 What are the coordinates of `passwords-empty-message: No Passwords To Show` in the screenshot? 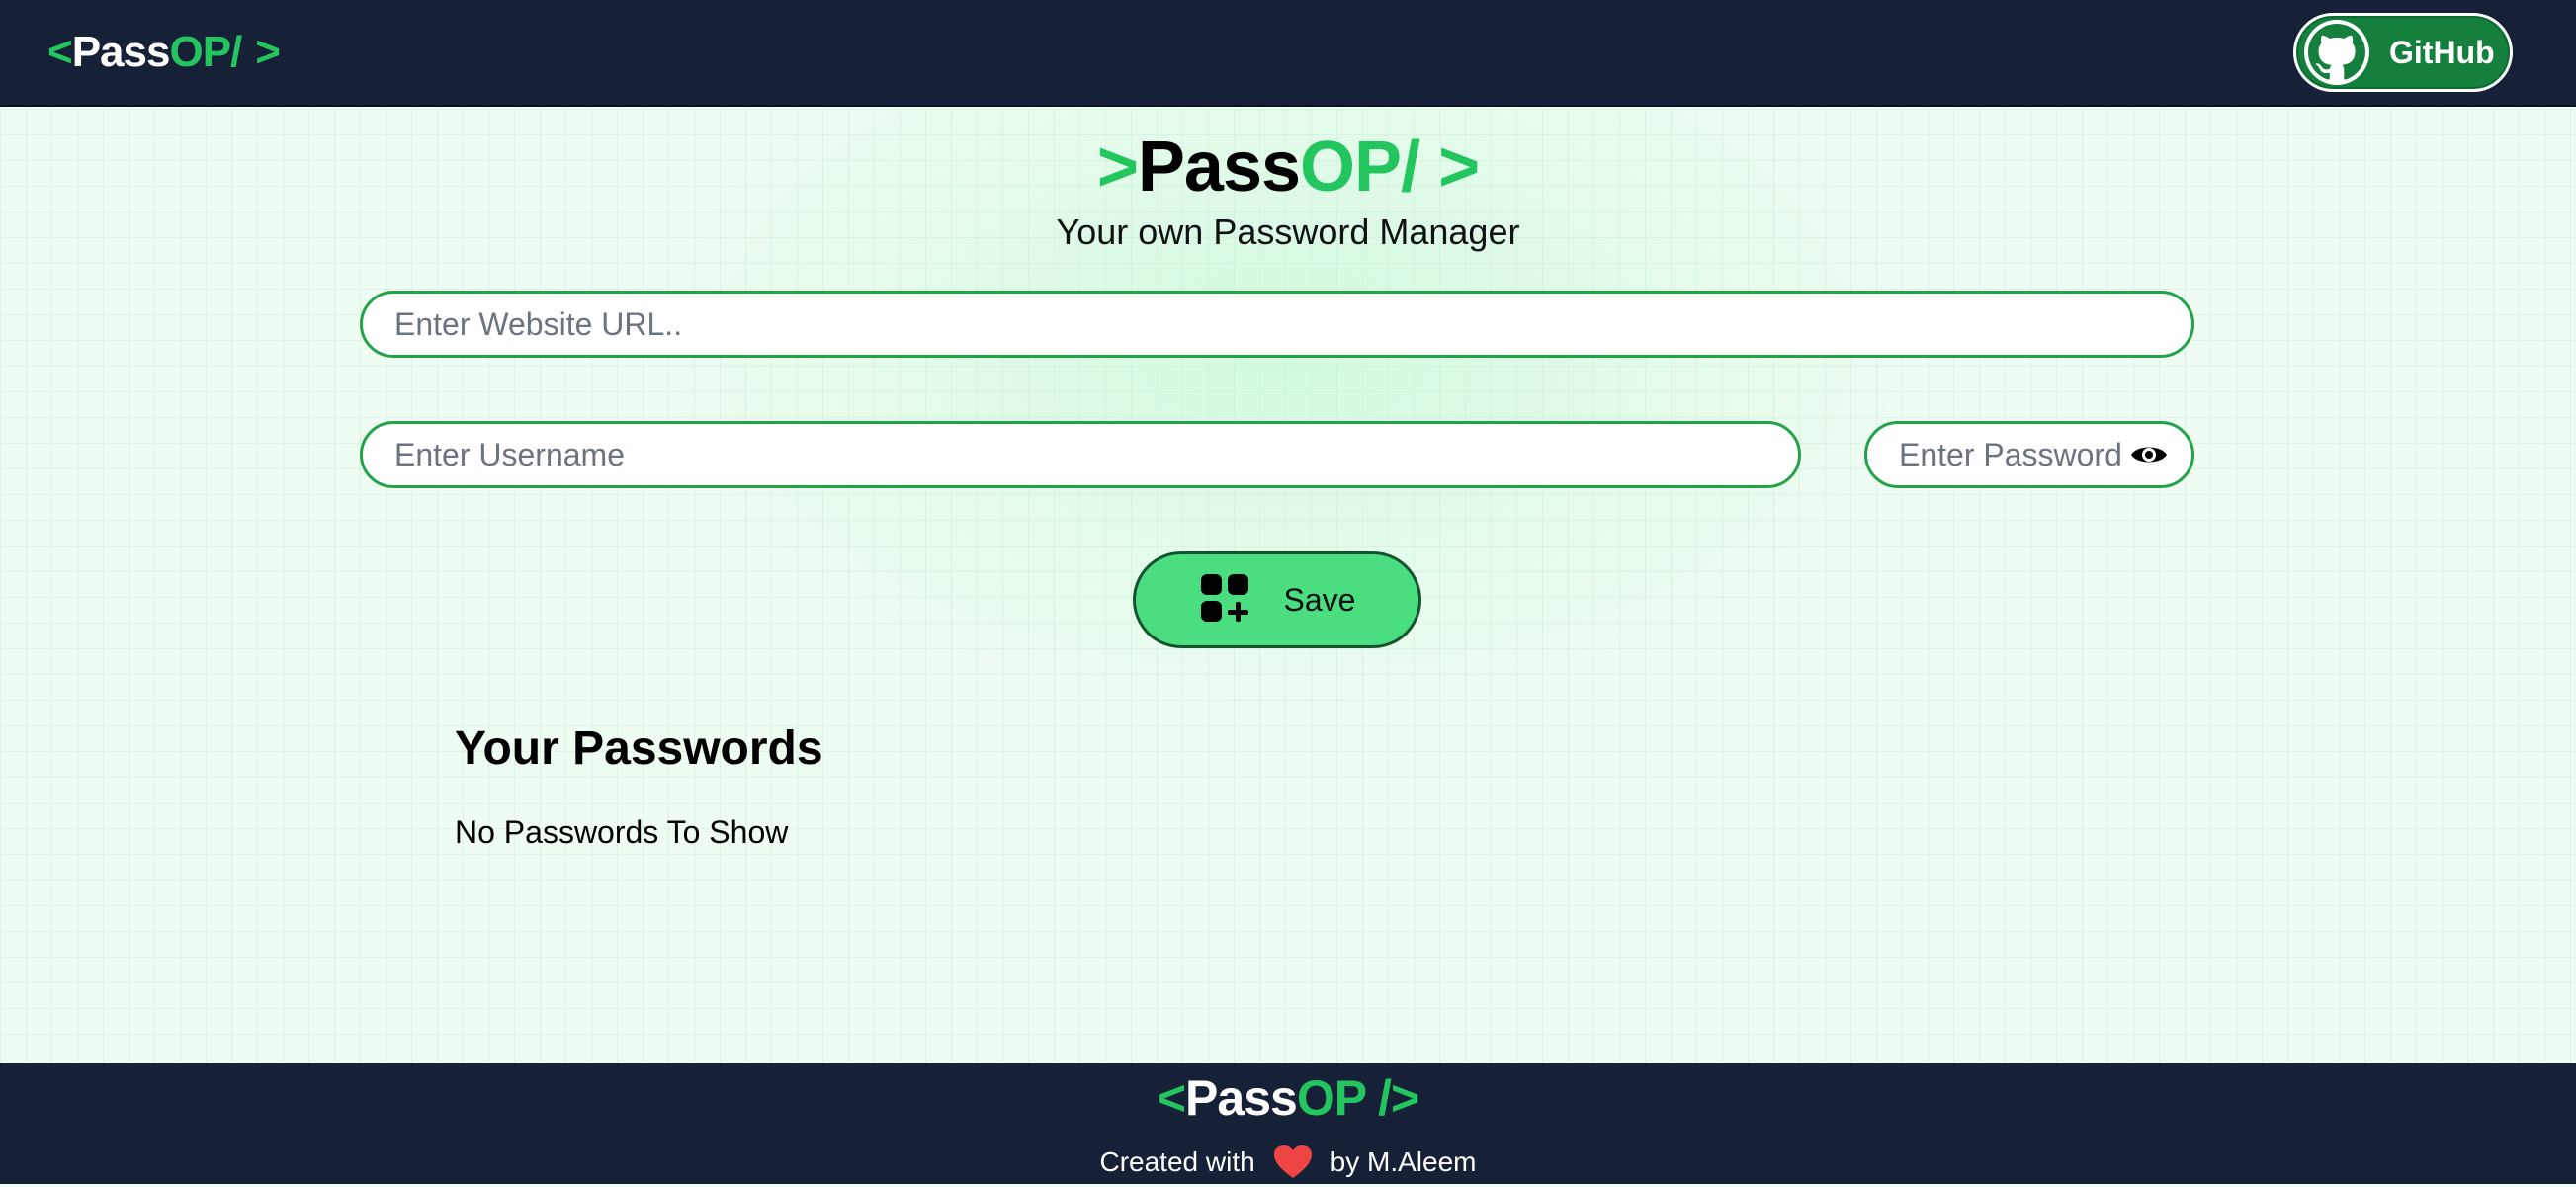 It's located at (622, 832).